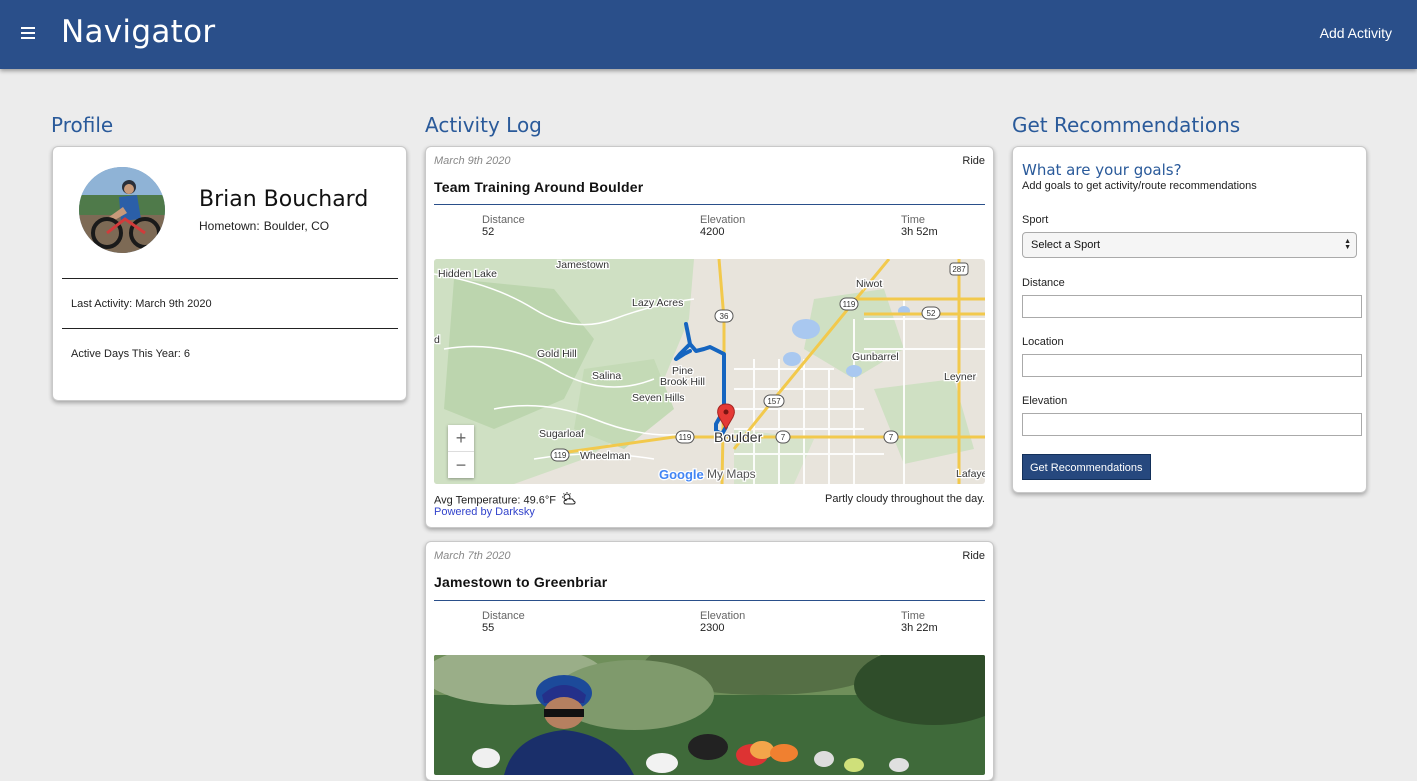 The height and width of the screenshot is (781, 1417). What do you see at coordinates (467, 274) in the screenshot?
I see `map-place-label: Hidden Lake` at bounding box center [467, 274].